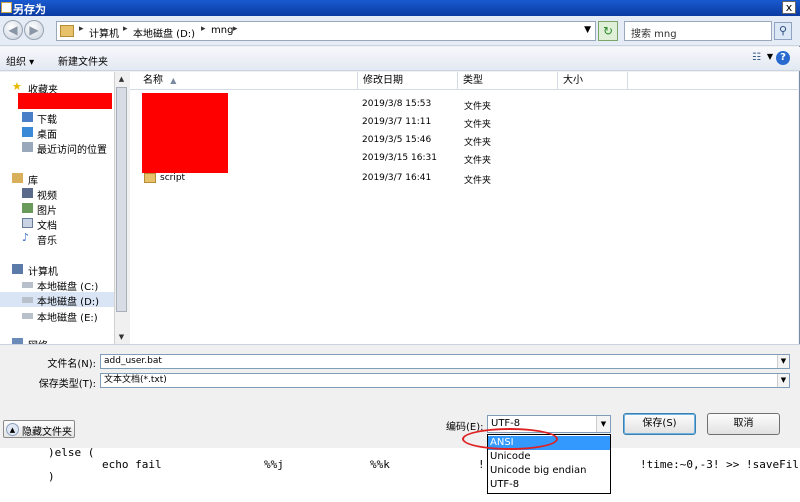  What do you see at coordinates (248, 81) in the screenshot?
I see `column-name: 名称 ▲` at bounding box center [248, 81].